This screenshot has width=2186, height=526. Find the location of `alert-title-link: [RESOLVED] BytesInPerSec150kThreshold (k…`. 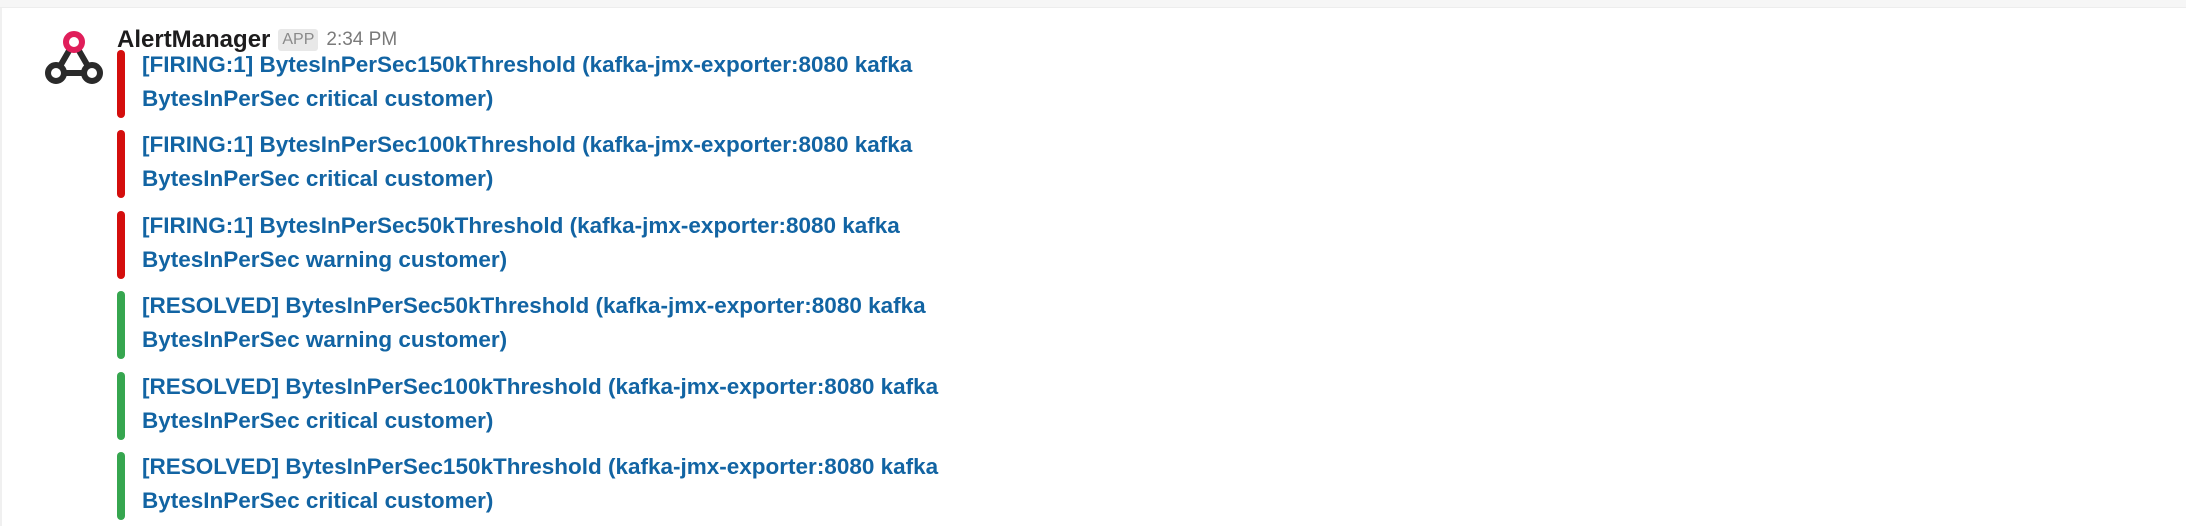

alert-title-link: [RESOLVED] BytesInPerSec150kThreshold (k… is located at coordinates (592, 484).